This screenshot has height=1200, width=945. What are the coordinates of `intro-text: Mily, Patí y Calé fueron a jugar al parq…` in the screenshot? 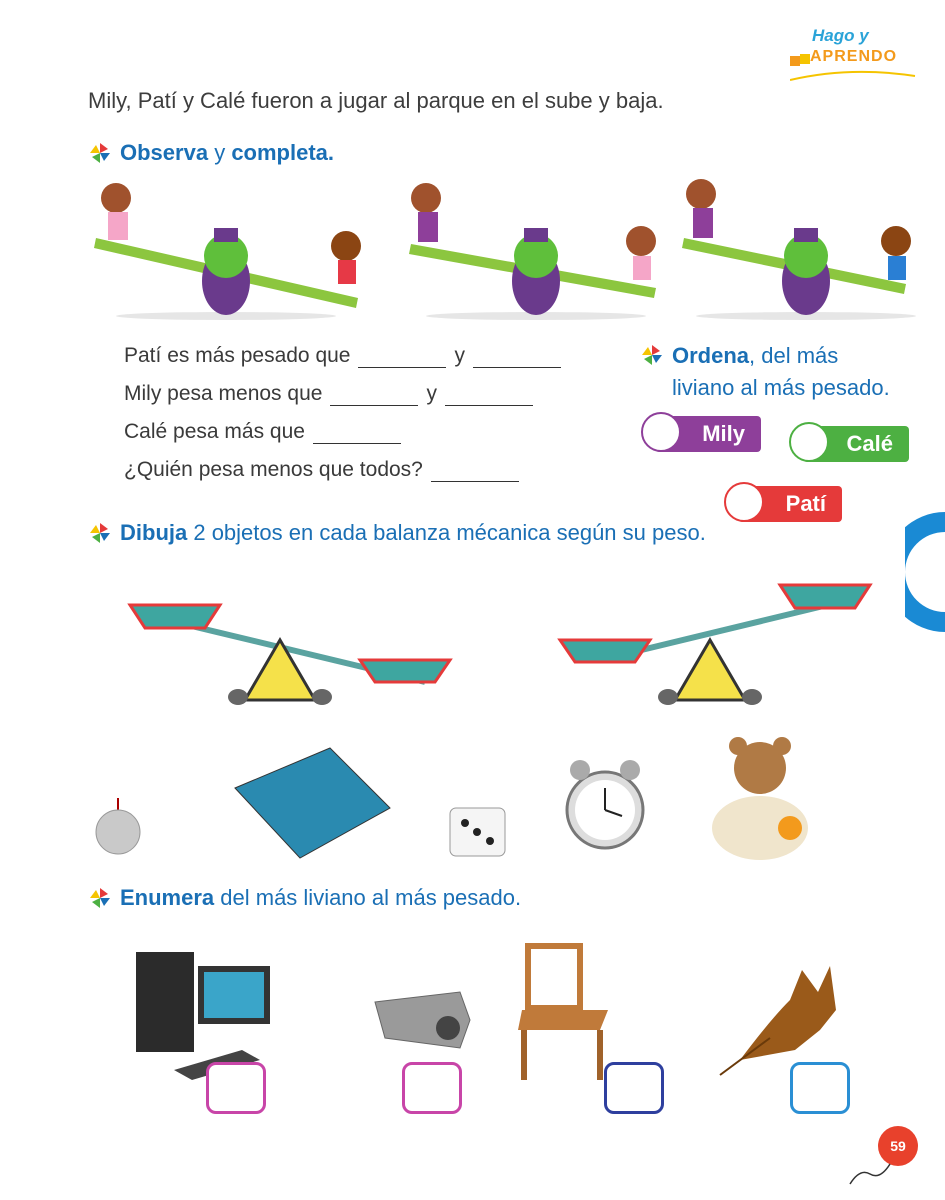 It's located at (376, 100).